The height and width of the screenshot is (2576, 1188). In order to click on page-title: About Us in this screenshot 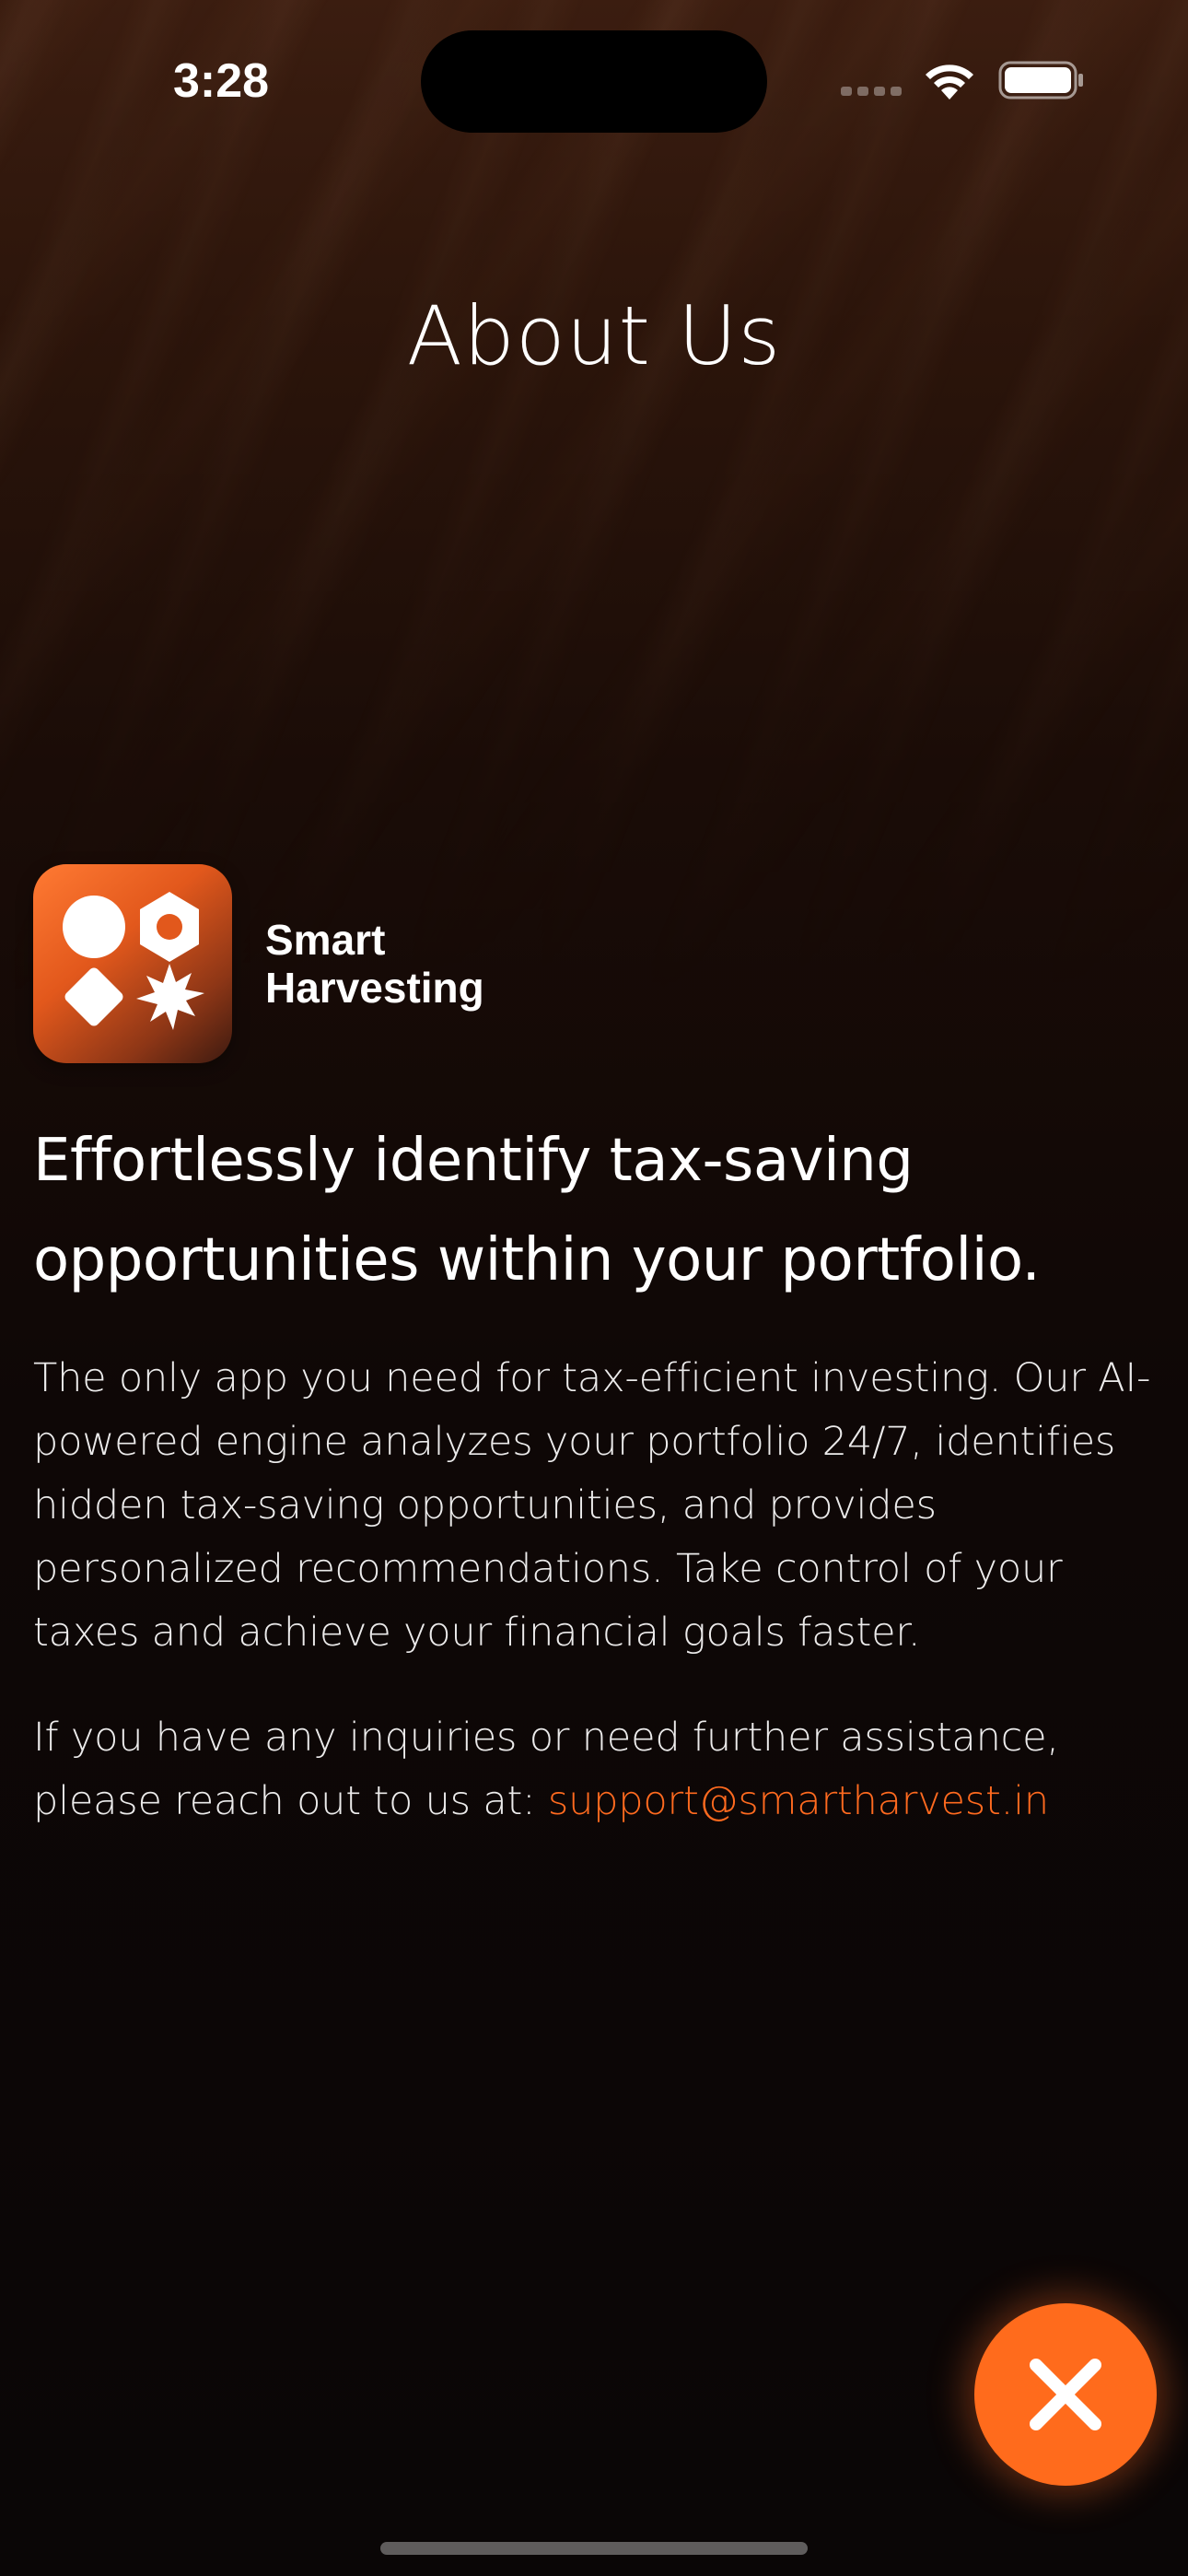, I will do `click(594, 335)`.